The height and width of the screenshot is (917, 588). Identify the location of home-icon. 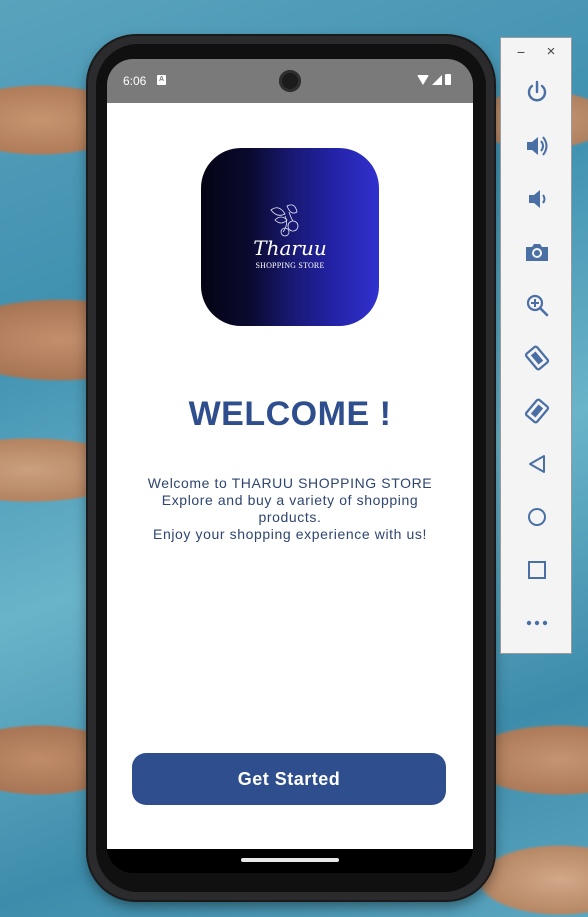
(537, 517).